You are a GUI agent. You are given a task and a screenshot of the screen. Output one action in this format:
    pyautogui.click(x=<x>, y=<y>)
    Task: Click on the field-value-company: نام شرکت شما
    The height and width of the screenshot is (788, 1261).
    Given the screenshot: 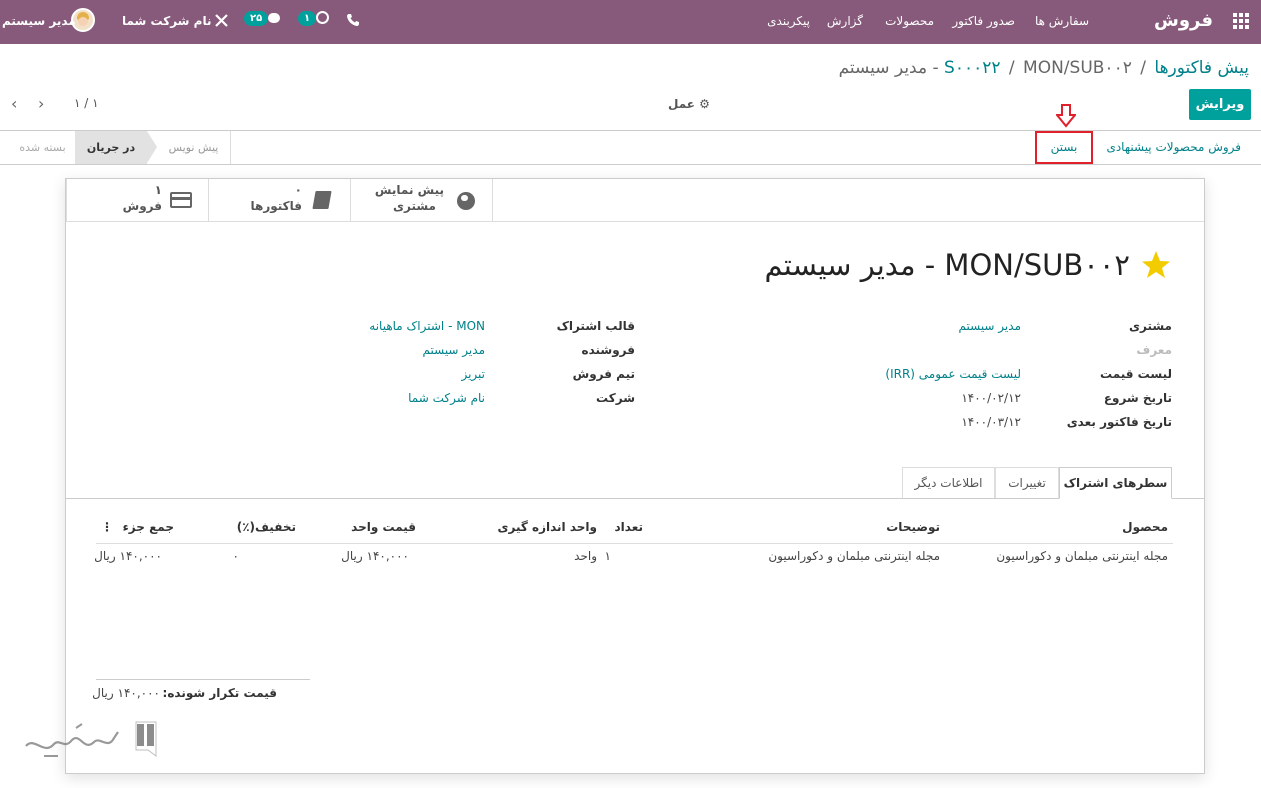 What is the action you would take?
    pyautogui.click(x=446, y=398)
    